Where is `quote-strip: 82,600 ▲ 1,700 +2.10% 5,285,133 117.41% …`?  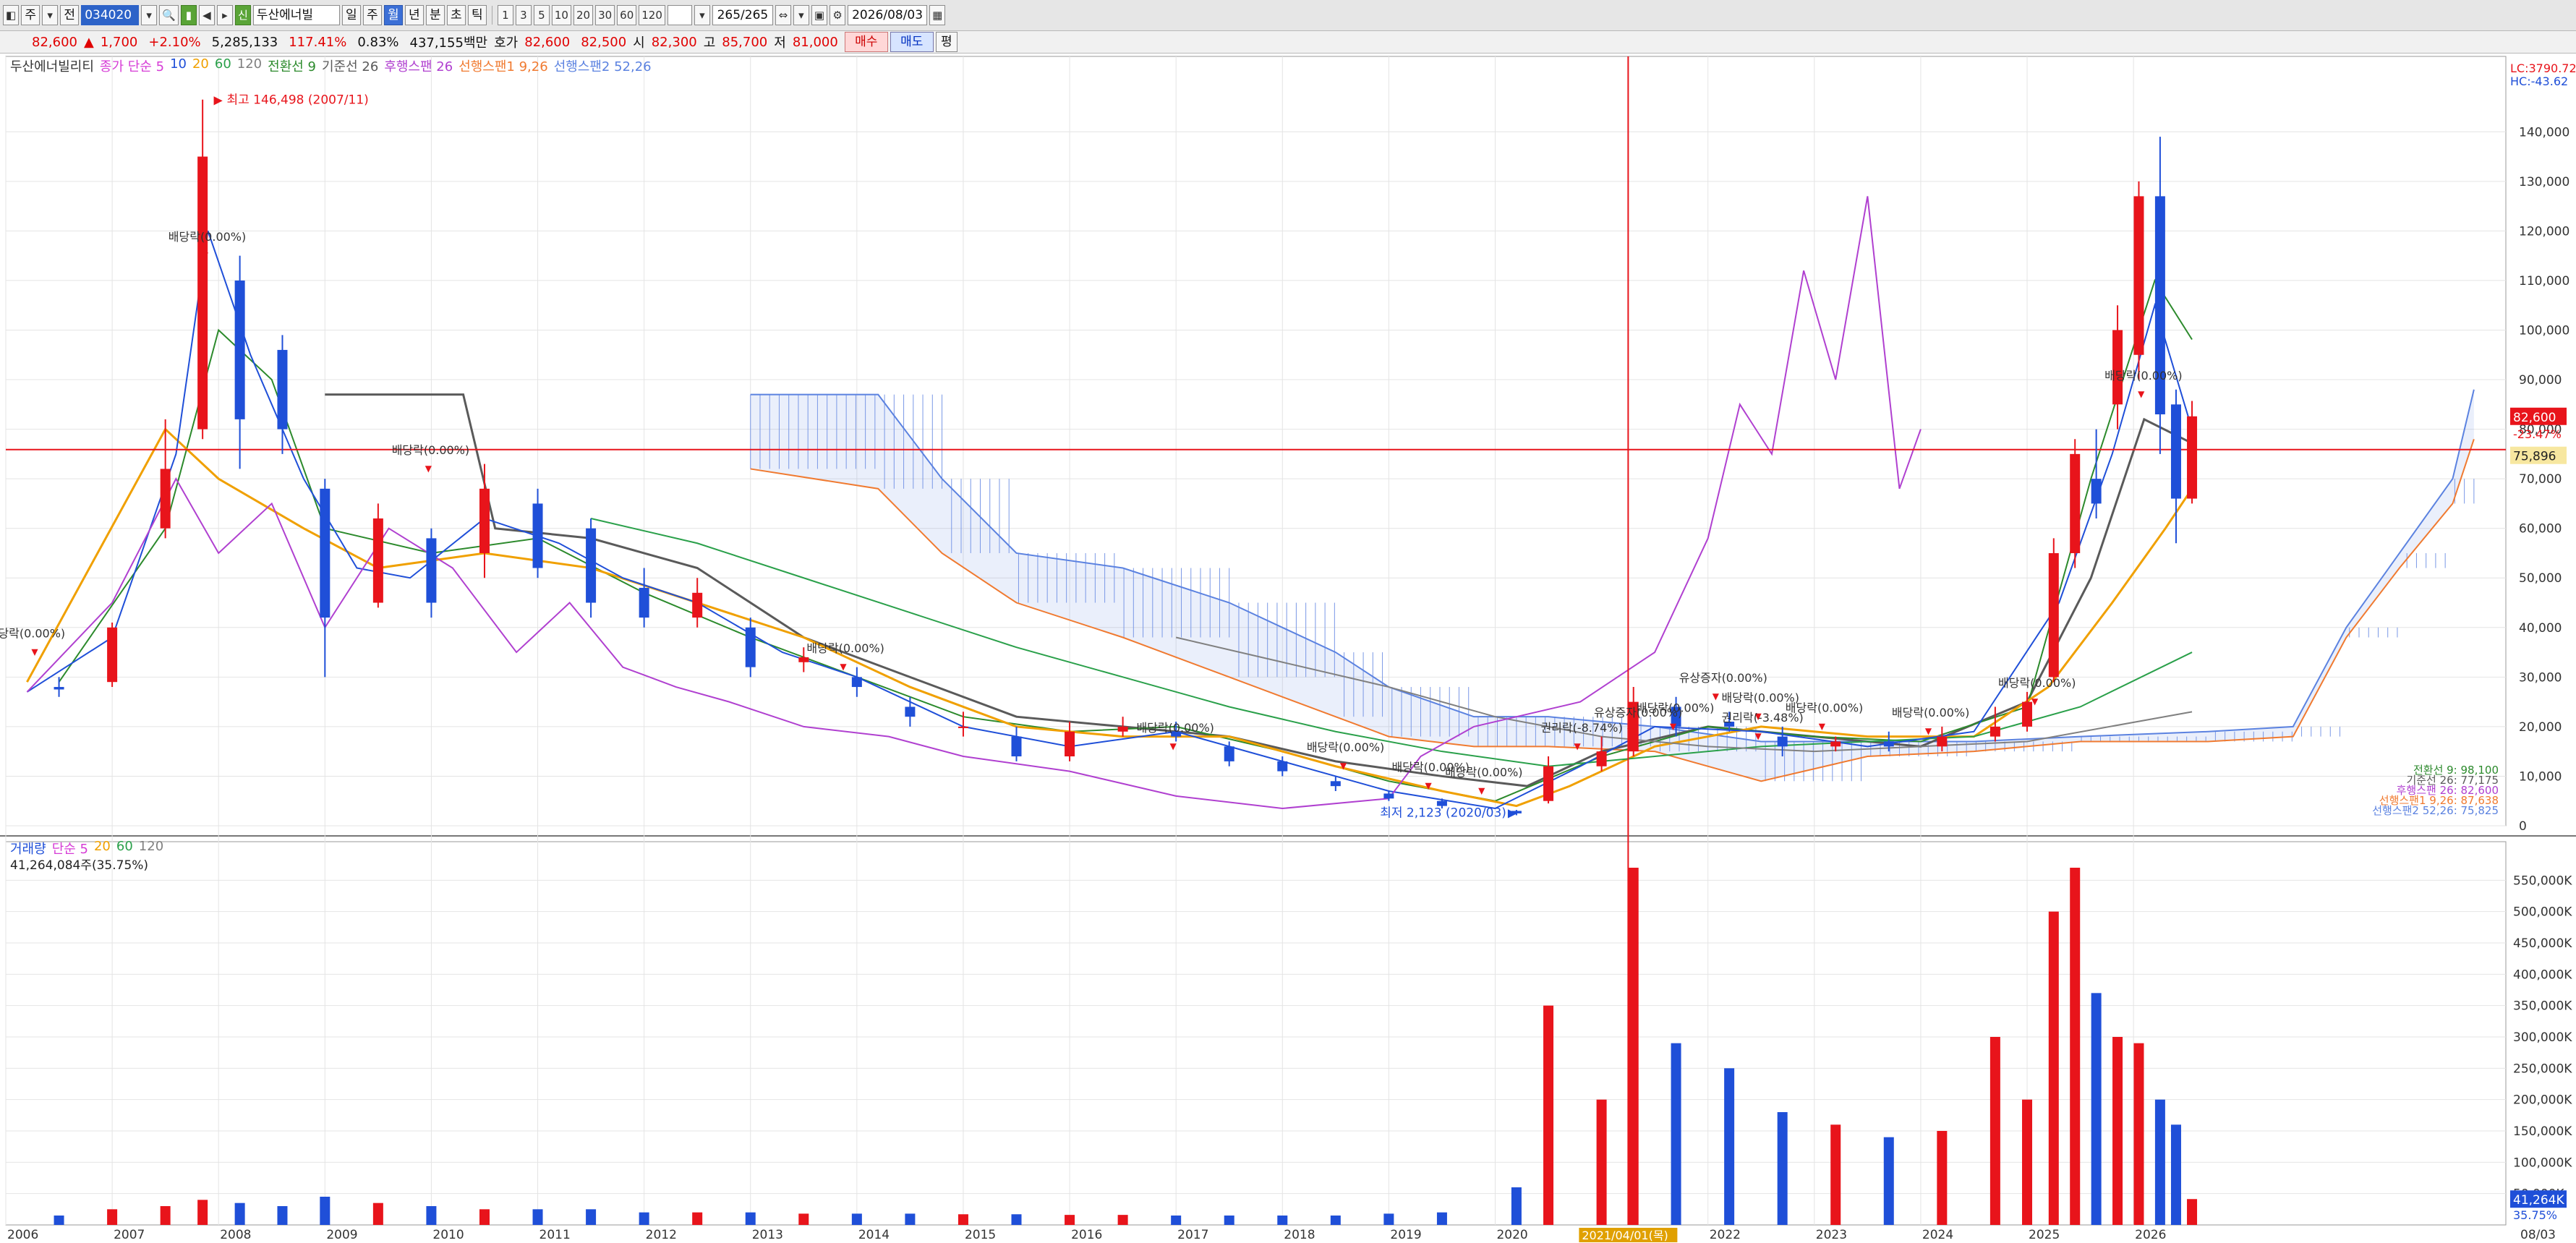 quote-strip: 82,600 ▲ 1,700 +2.10% 5,285,133 117.41% … is located at coordinates (1288, 42).